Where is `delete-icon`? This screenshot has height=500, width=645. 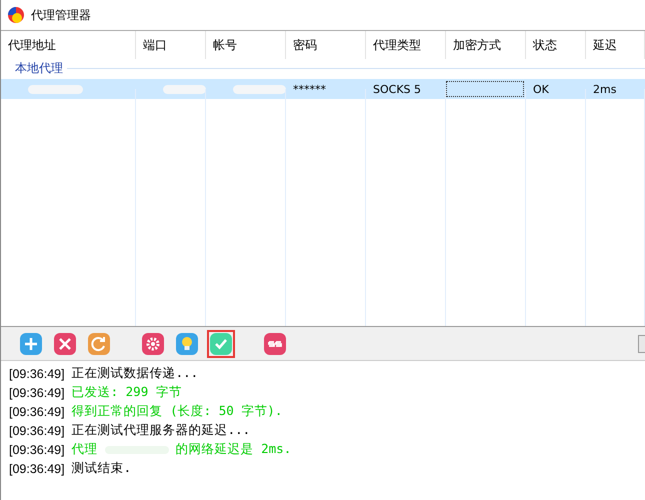 delete-icon is located at coordinates (65, 343).